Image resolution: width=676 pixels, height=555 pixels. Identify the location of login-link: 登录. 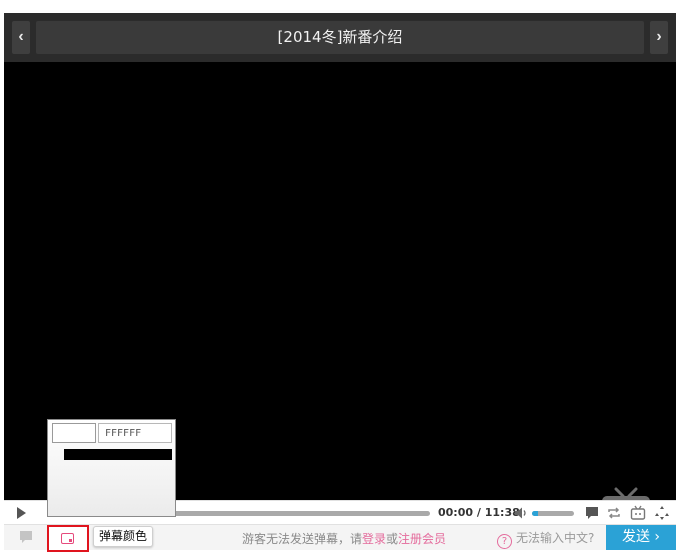
(374, 539).